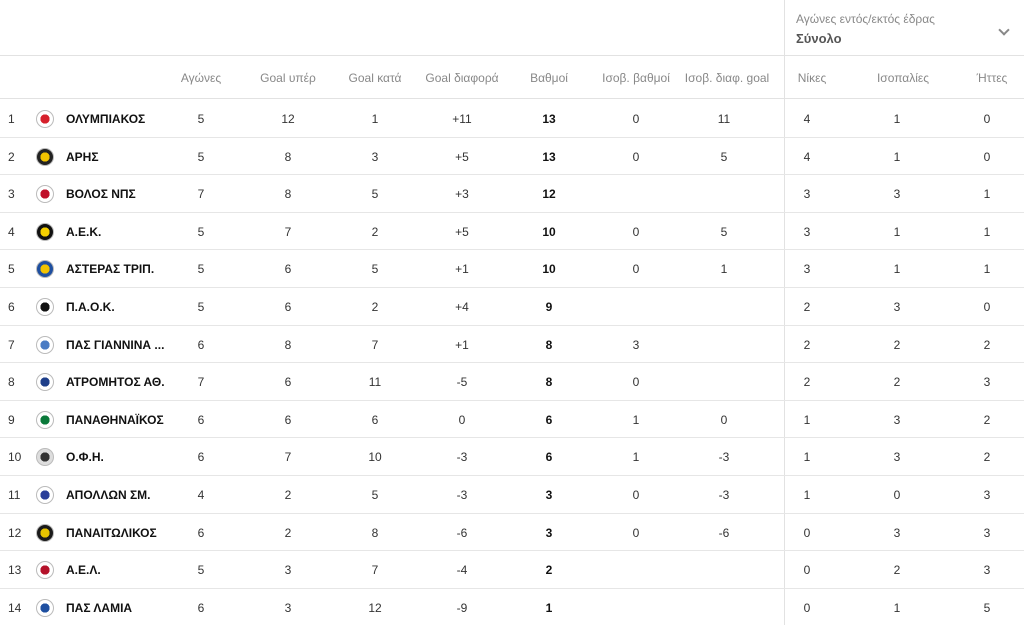  I want to click on l-cell: 2, so click(987, 344).